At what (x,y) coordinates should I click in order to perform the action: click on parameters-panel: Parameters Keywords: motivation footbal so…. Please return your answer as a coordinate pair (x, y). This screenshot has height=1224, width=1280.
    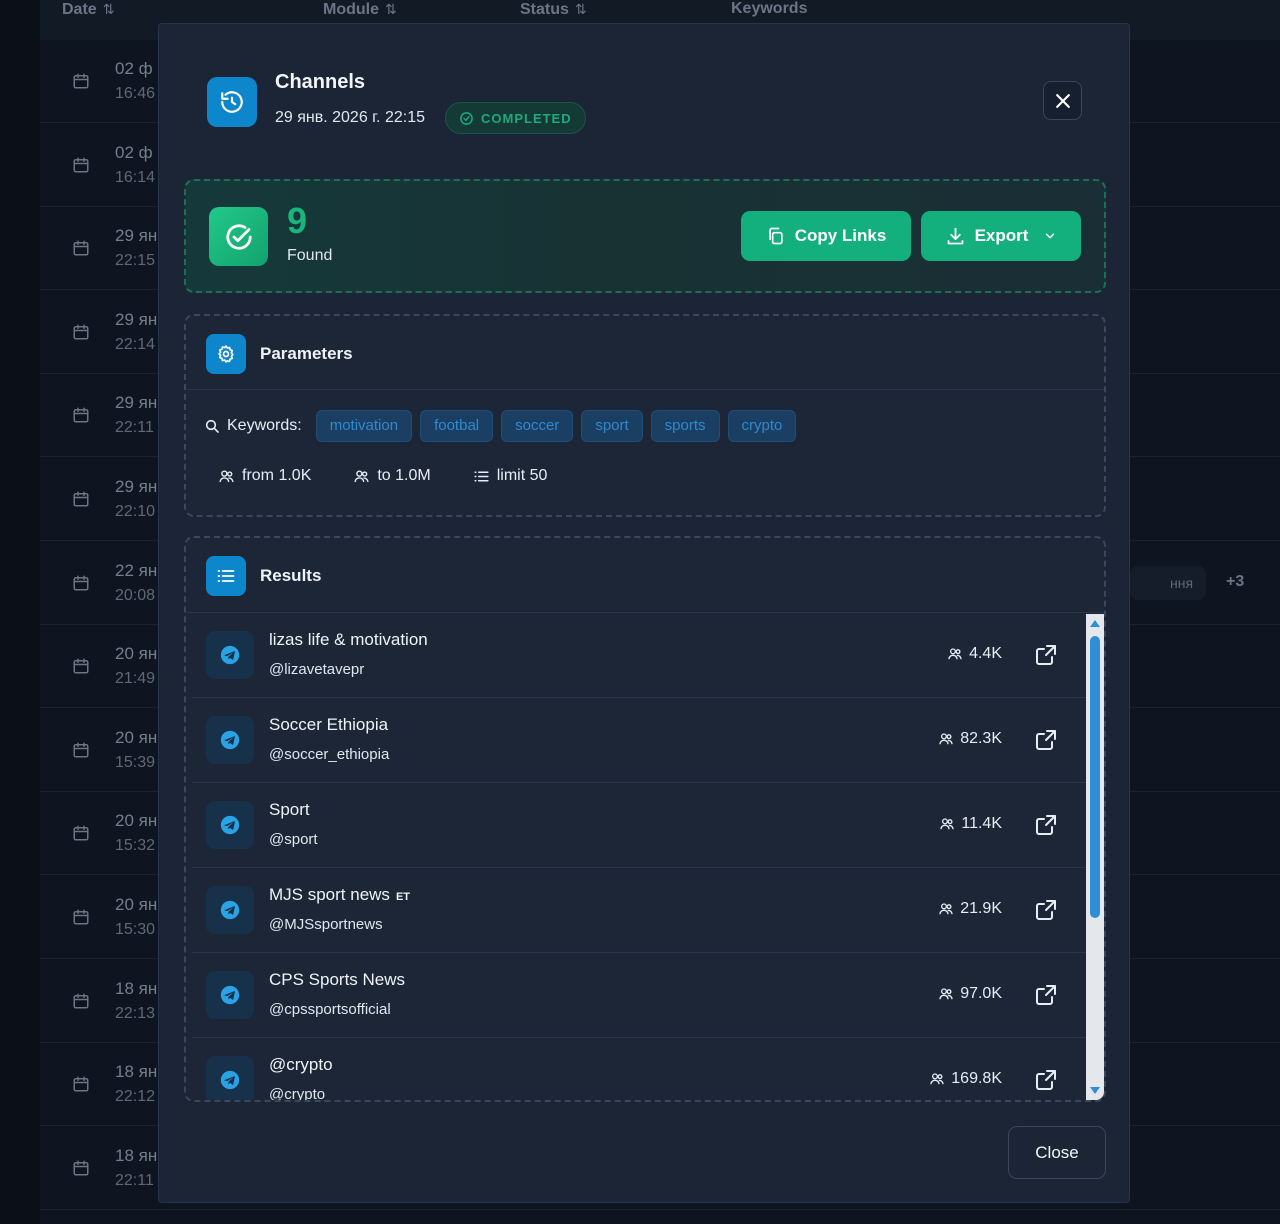
    Looking at the image, I should click on (645, 415).